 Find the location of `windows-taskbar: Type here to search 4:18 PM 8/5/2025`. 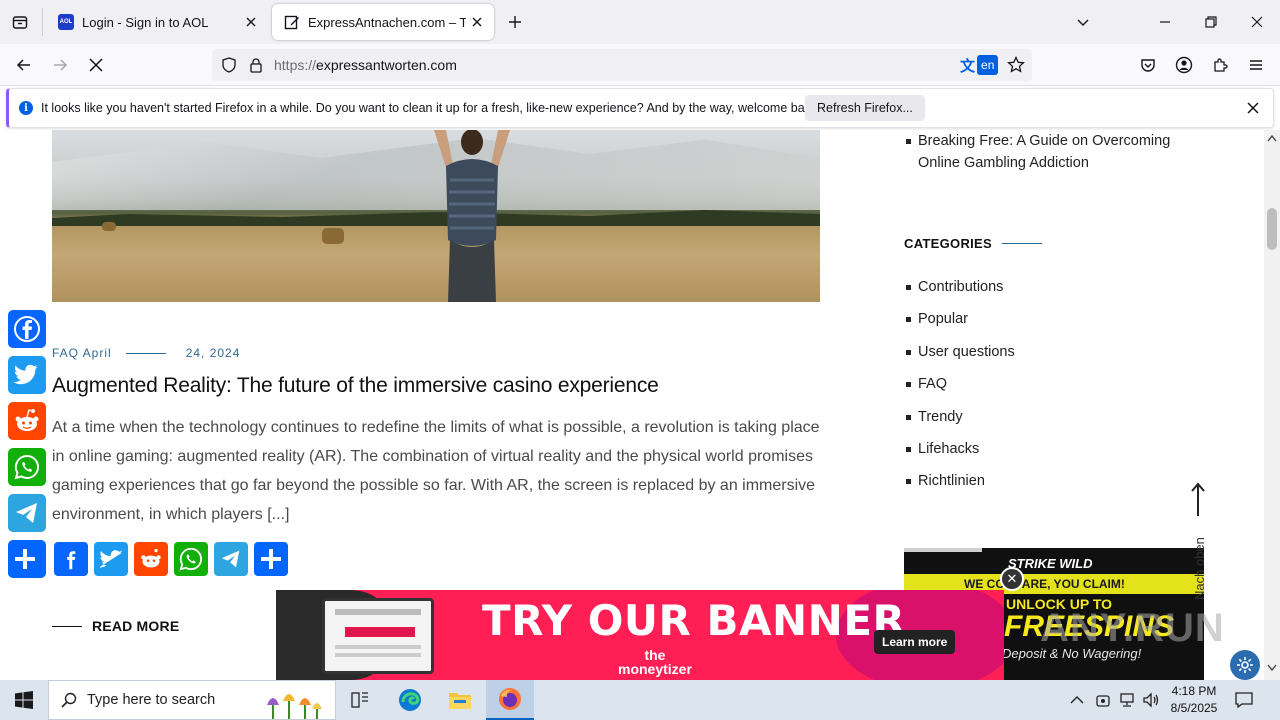

windows-taskbar: Type here to search 4:18 PM 8/5/2025 is located at coordinates (640, 700).